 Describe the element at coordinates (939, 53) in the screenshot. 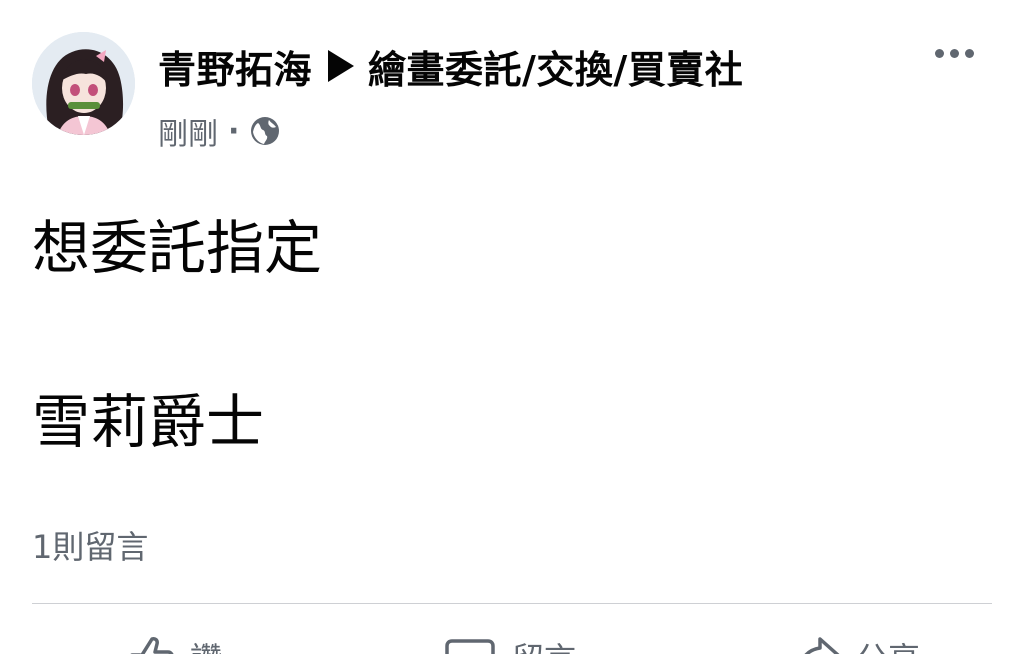

I see `more-dots-icon` at that location.